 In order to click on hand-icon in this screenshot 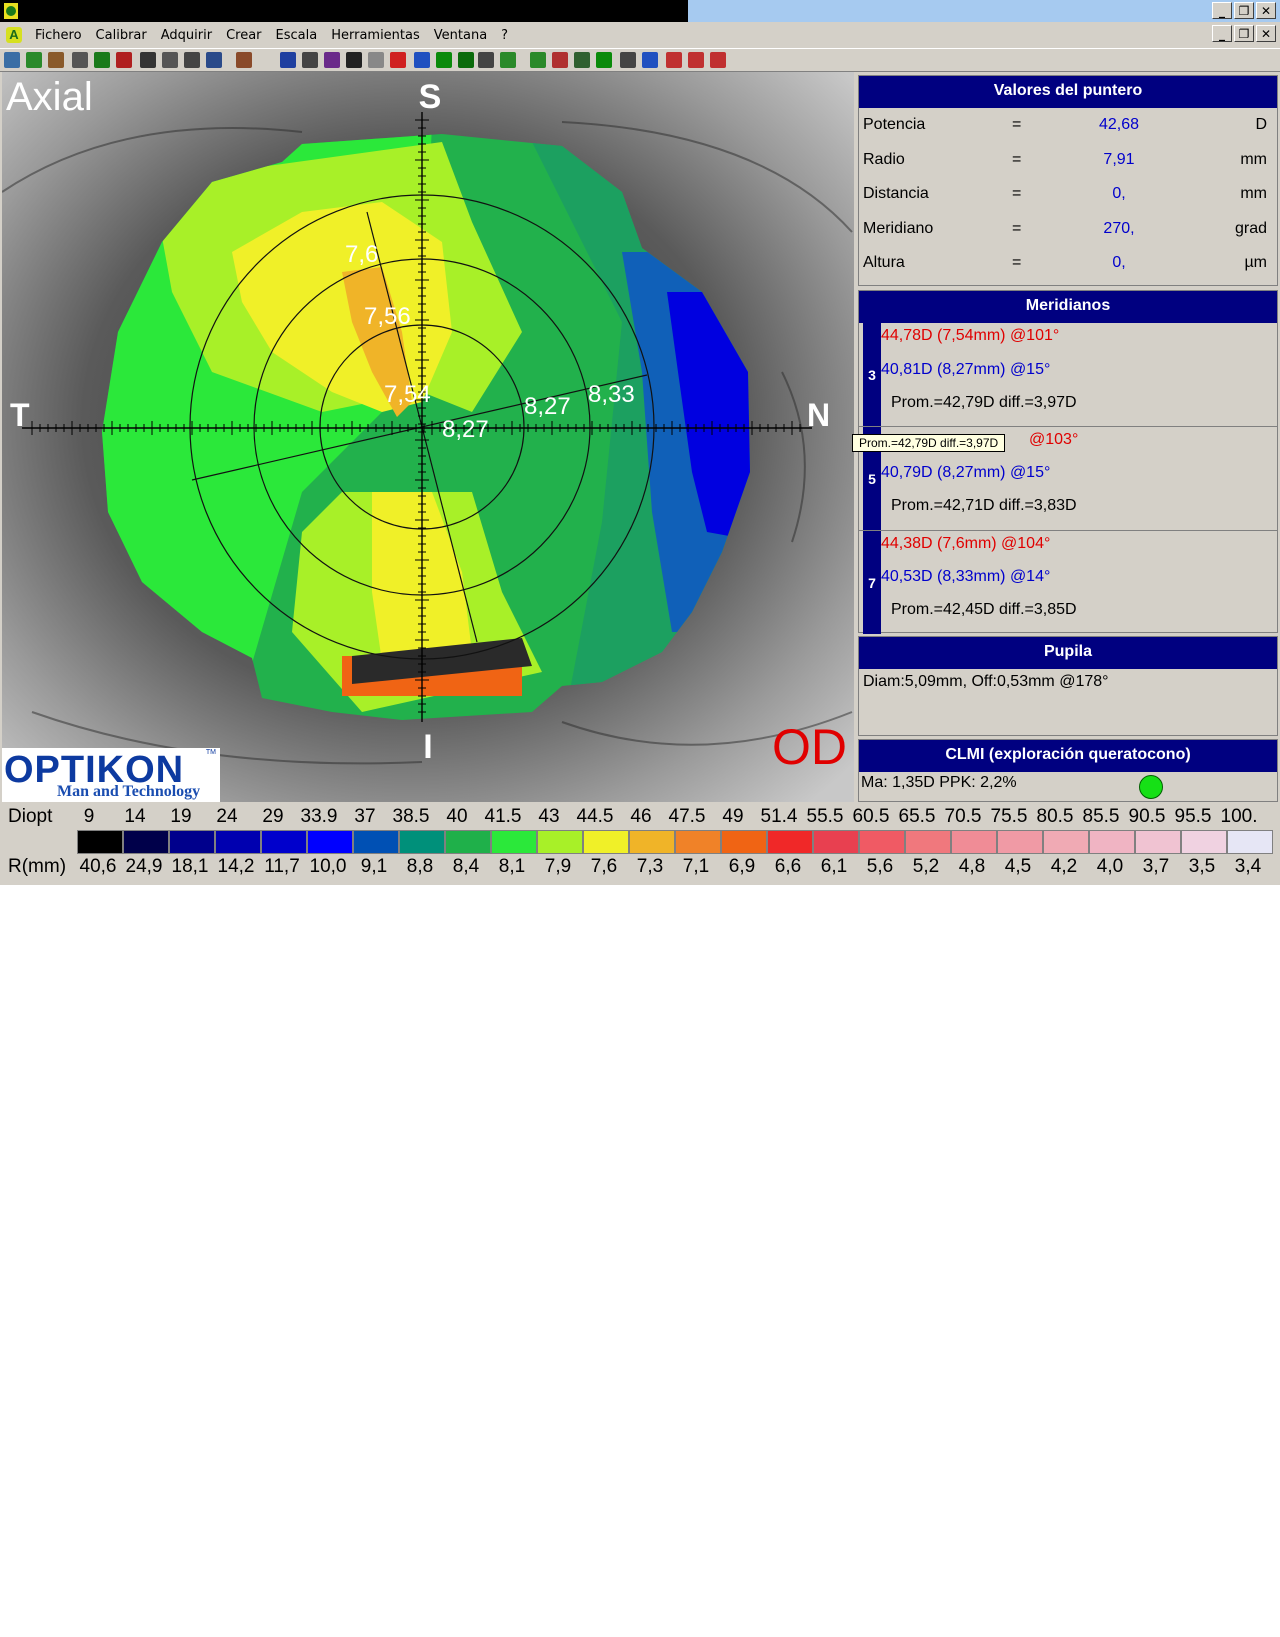, I will do `click(34, 60)`.